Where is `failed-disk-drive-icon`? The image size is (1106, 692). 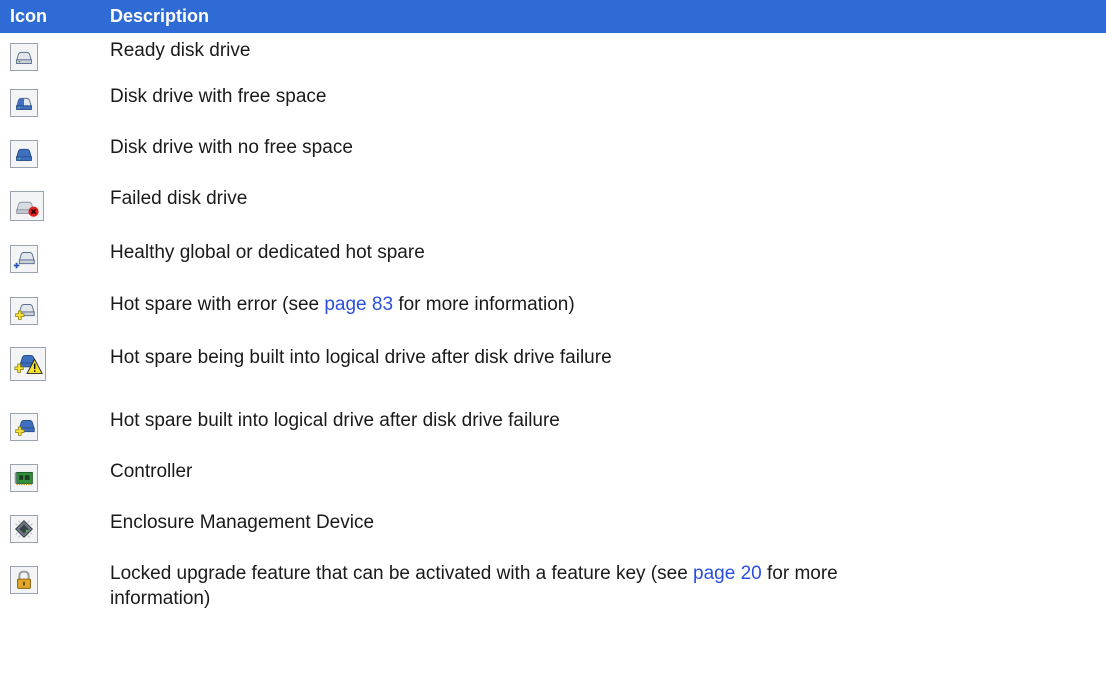
failed-disk-drive-icon is located at coordinates (27, 206).